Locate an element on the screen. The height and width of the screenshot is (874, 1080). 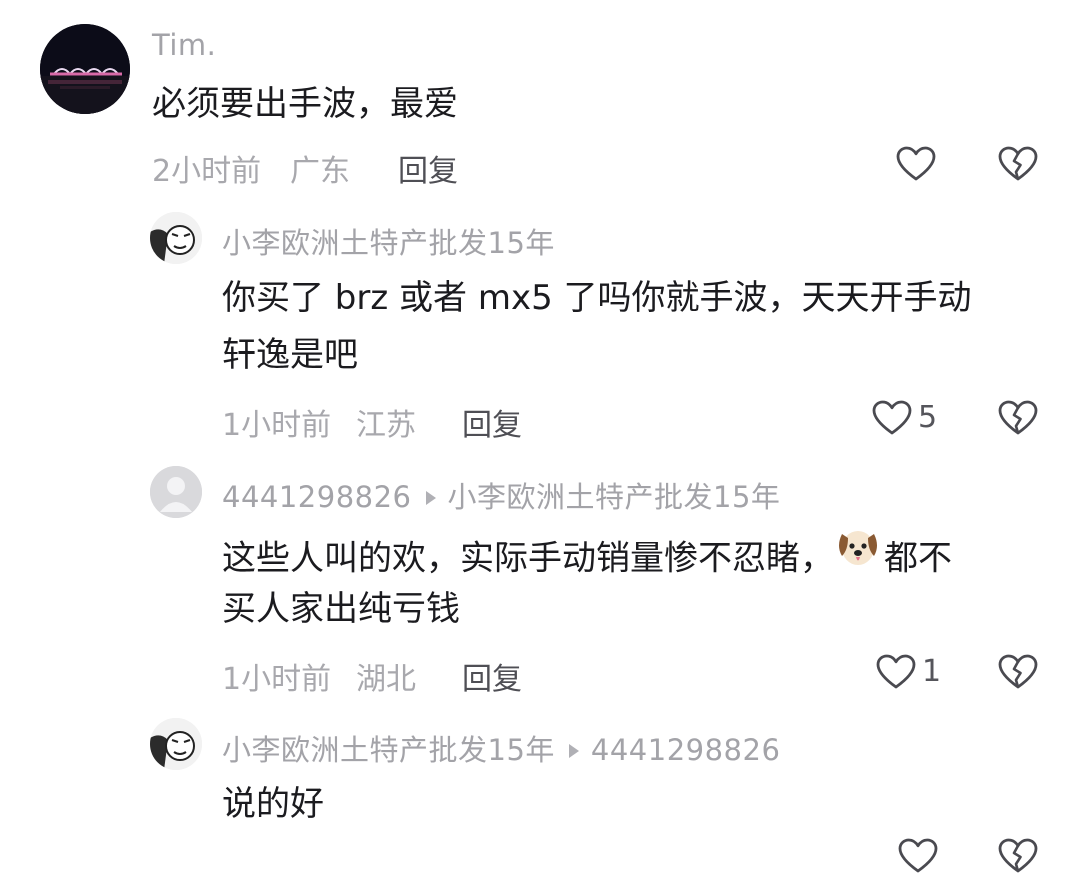
default-user-icon is located at coordinates (176, 492).